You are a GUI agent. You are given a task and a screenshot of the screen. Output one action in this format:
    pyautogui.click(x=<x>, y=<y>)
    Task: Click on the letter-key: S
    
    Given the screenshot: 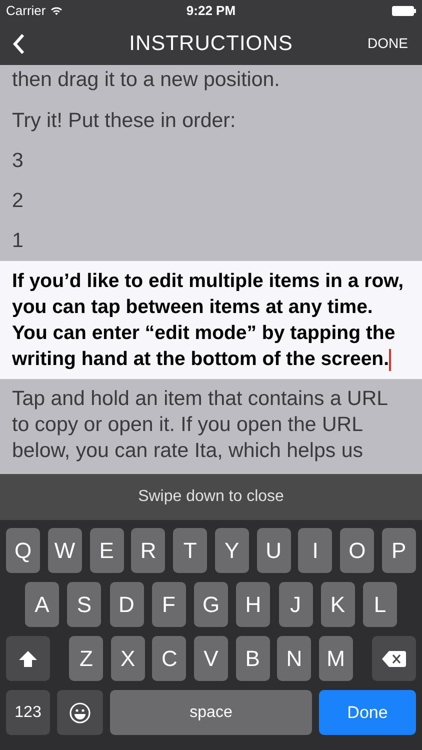 What is the action you would take?
    pyautogui.click(x=84, y=604)
    